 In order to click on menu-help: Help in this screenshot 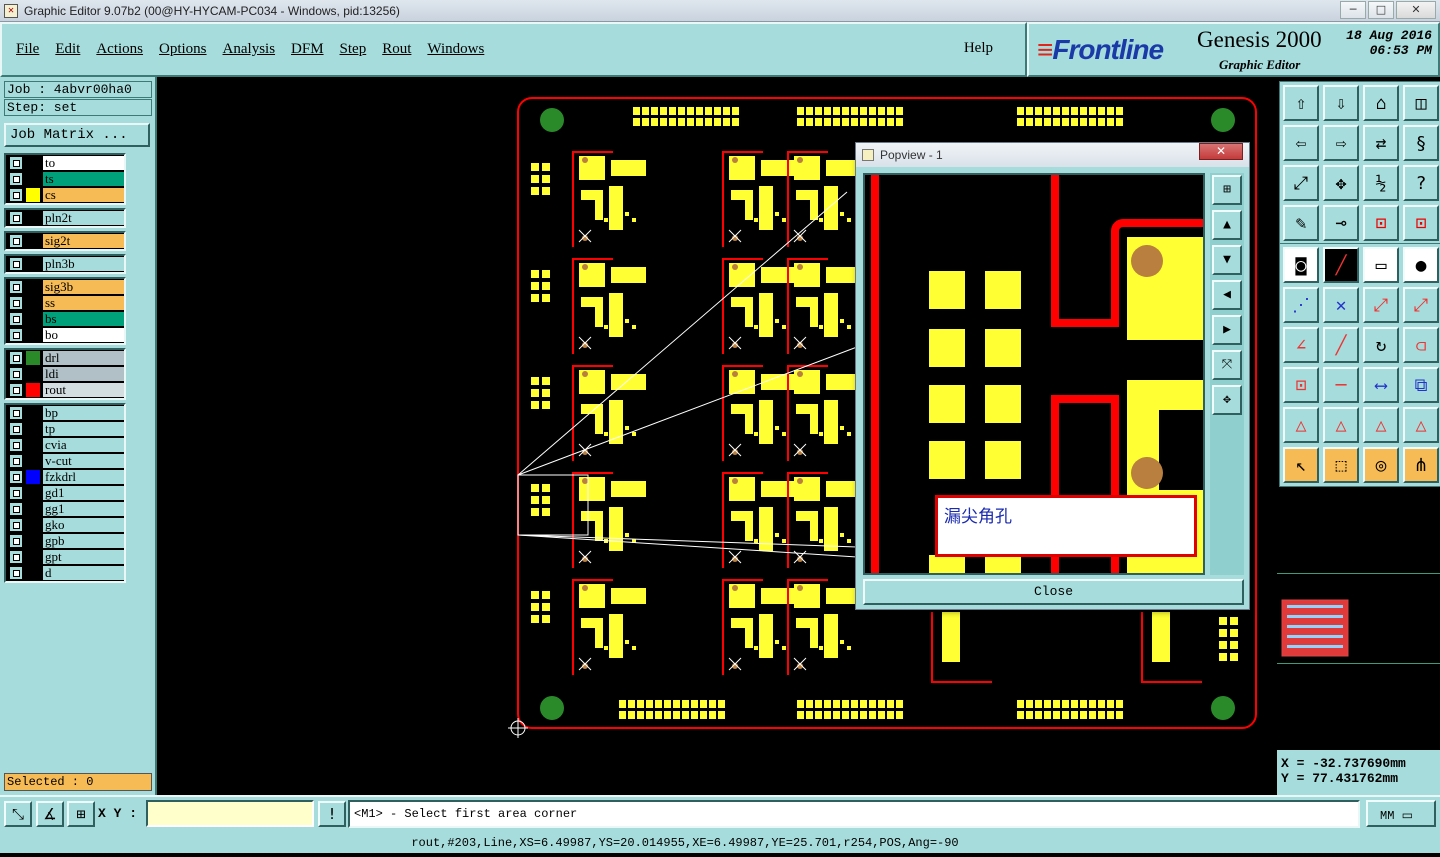, I will do `click(978, 48)`.